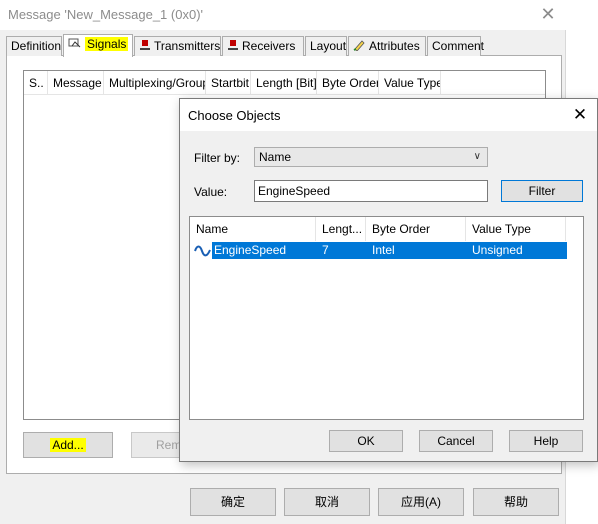 The image size is (598, 524). I want to click on attributes-icon, so click(359, 47).